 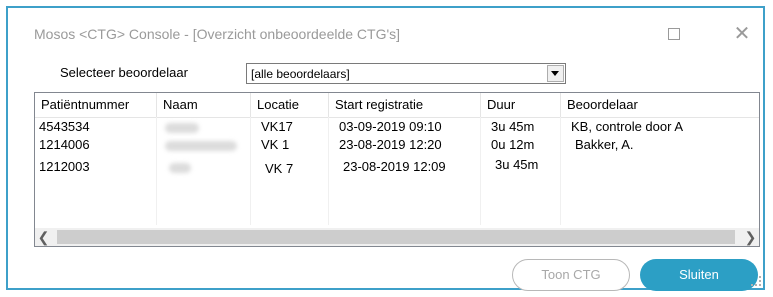 What do you see at coordinates (756, 281) in the screenshot?
I see `resize-grip` at bounding box center [756, 281].